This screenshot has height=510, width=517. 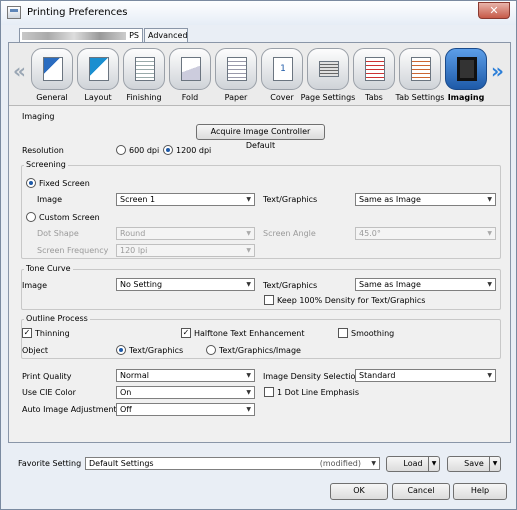 I want to click on cover-button: 1, so click(x=282, y=69).